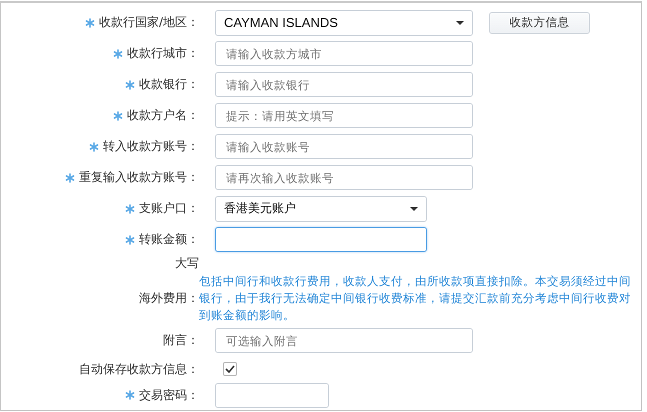 The width and height of the screenshot is (647, 412). I want to click on field-label: 附言：, so click(181, 340).